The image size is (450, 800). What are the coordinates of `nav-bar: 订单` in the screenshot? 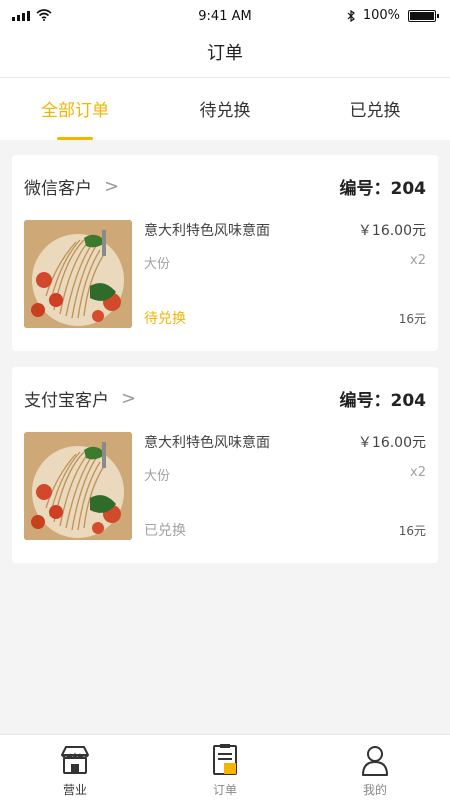 It's located at (225, 56).